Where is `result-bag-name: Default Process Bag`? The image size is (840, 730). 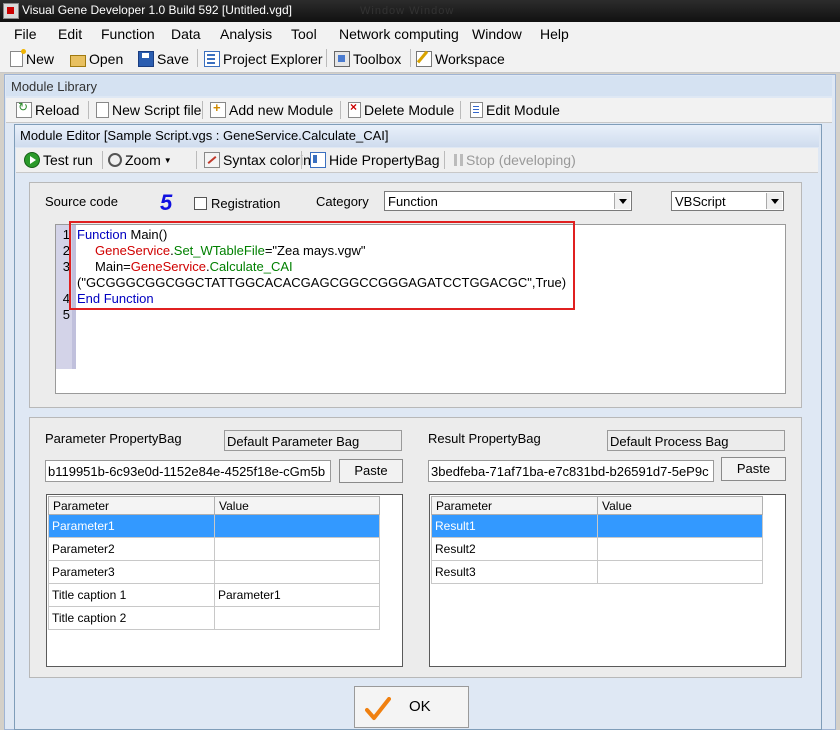 result-bag-name: Default Process Bag is located at coordinates (696, 440).